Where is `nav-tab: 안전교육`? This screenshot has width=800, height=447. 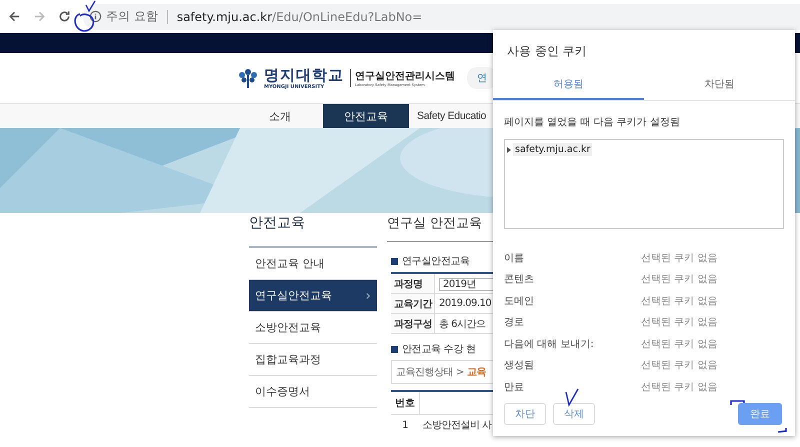
nav-tab: 안전교육 is located at coordinates (366, 116).